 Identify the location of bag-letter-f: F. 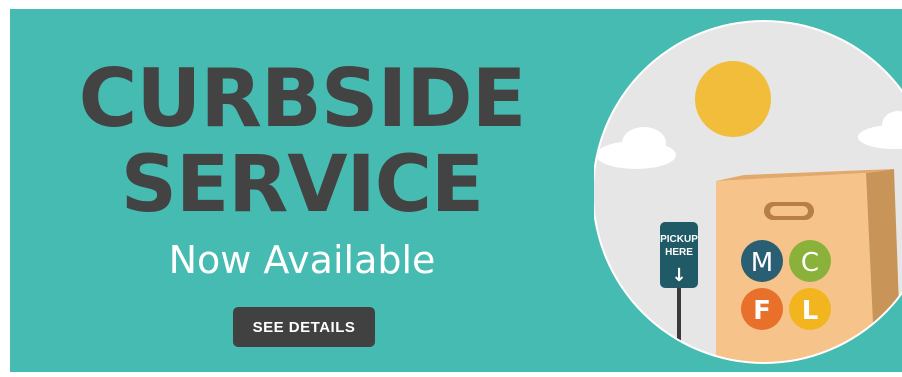
(762, 311).